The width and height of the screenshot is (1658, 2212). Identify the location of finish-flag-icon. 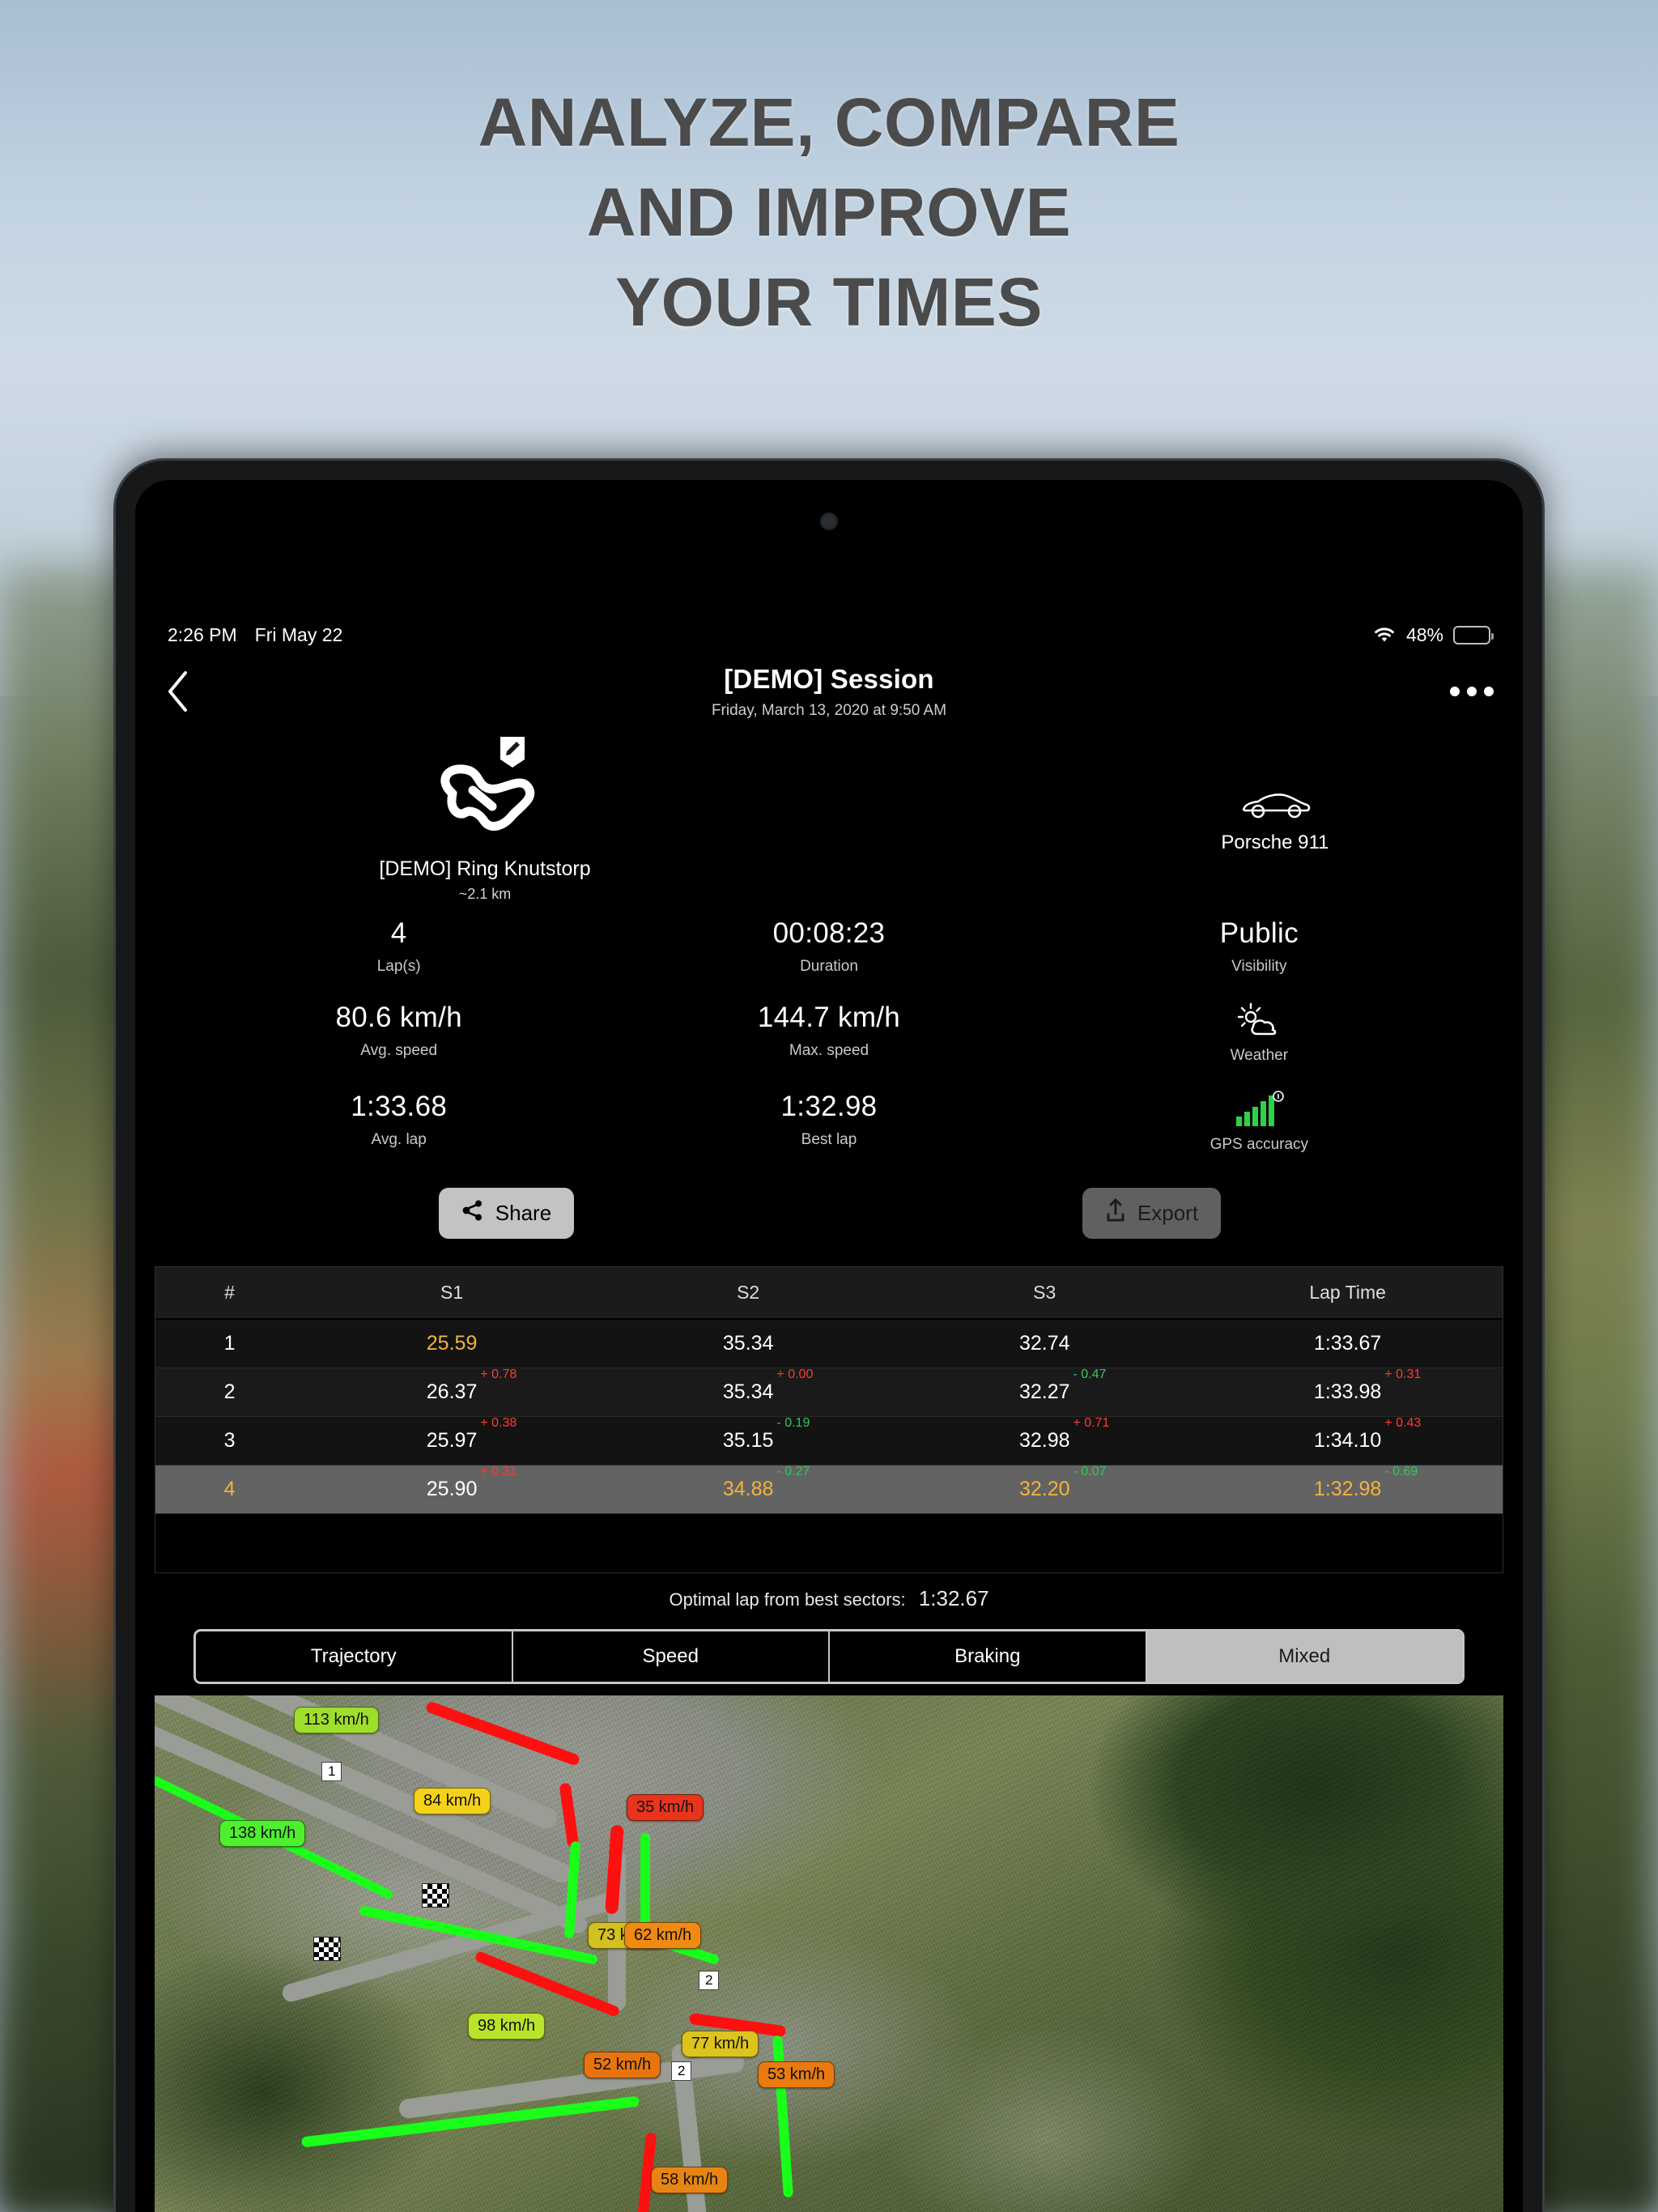
(327, 1949).